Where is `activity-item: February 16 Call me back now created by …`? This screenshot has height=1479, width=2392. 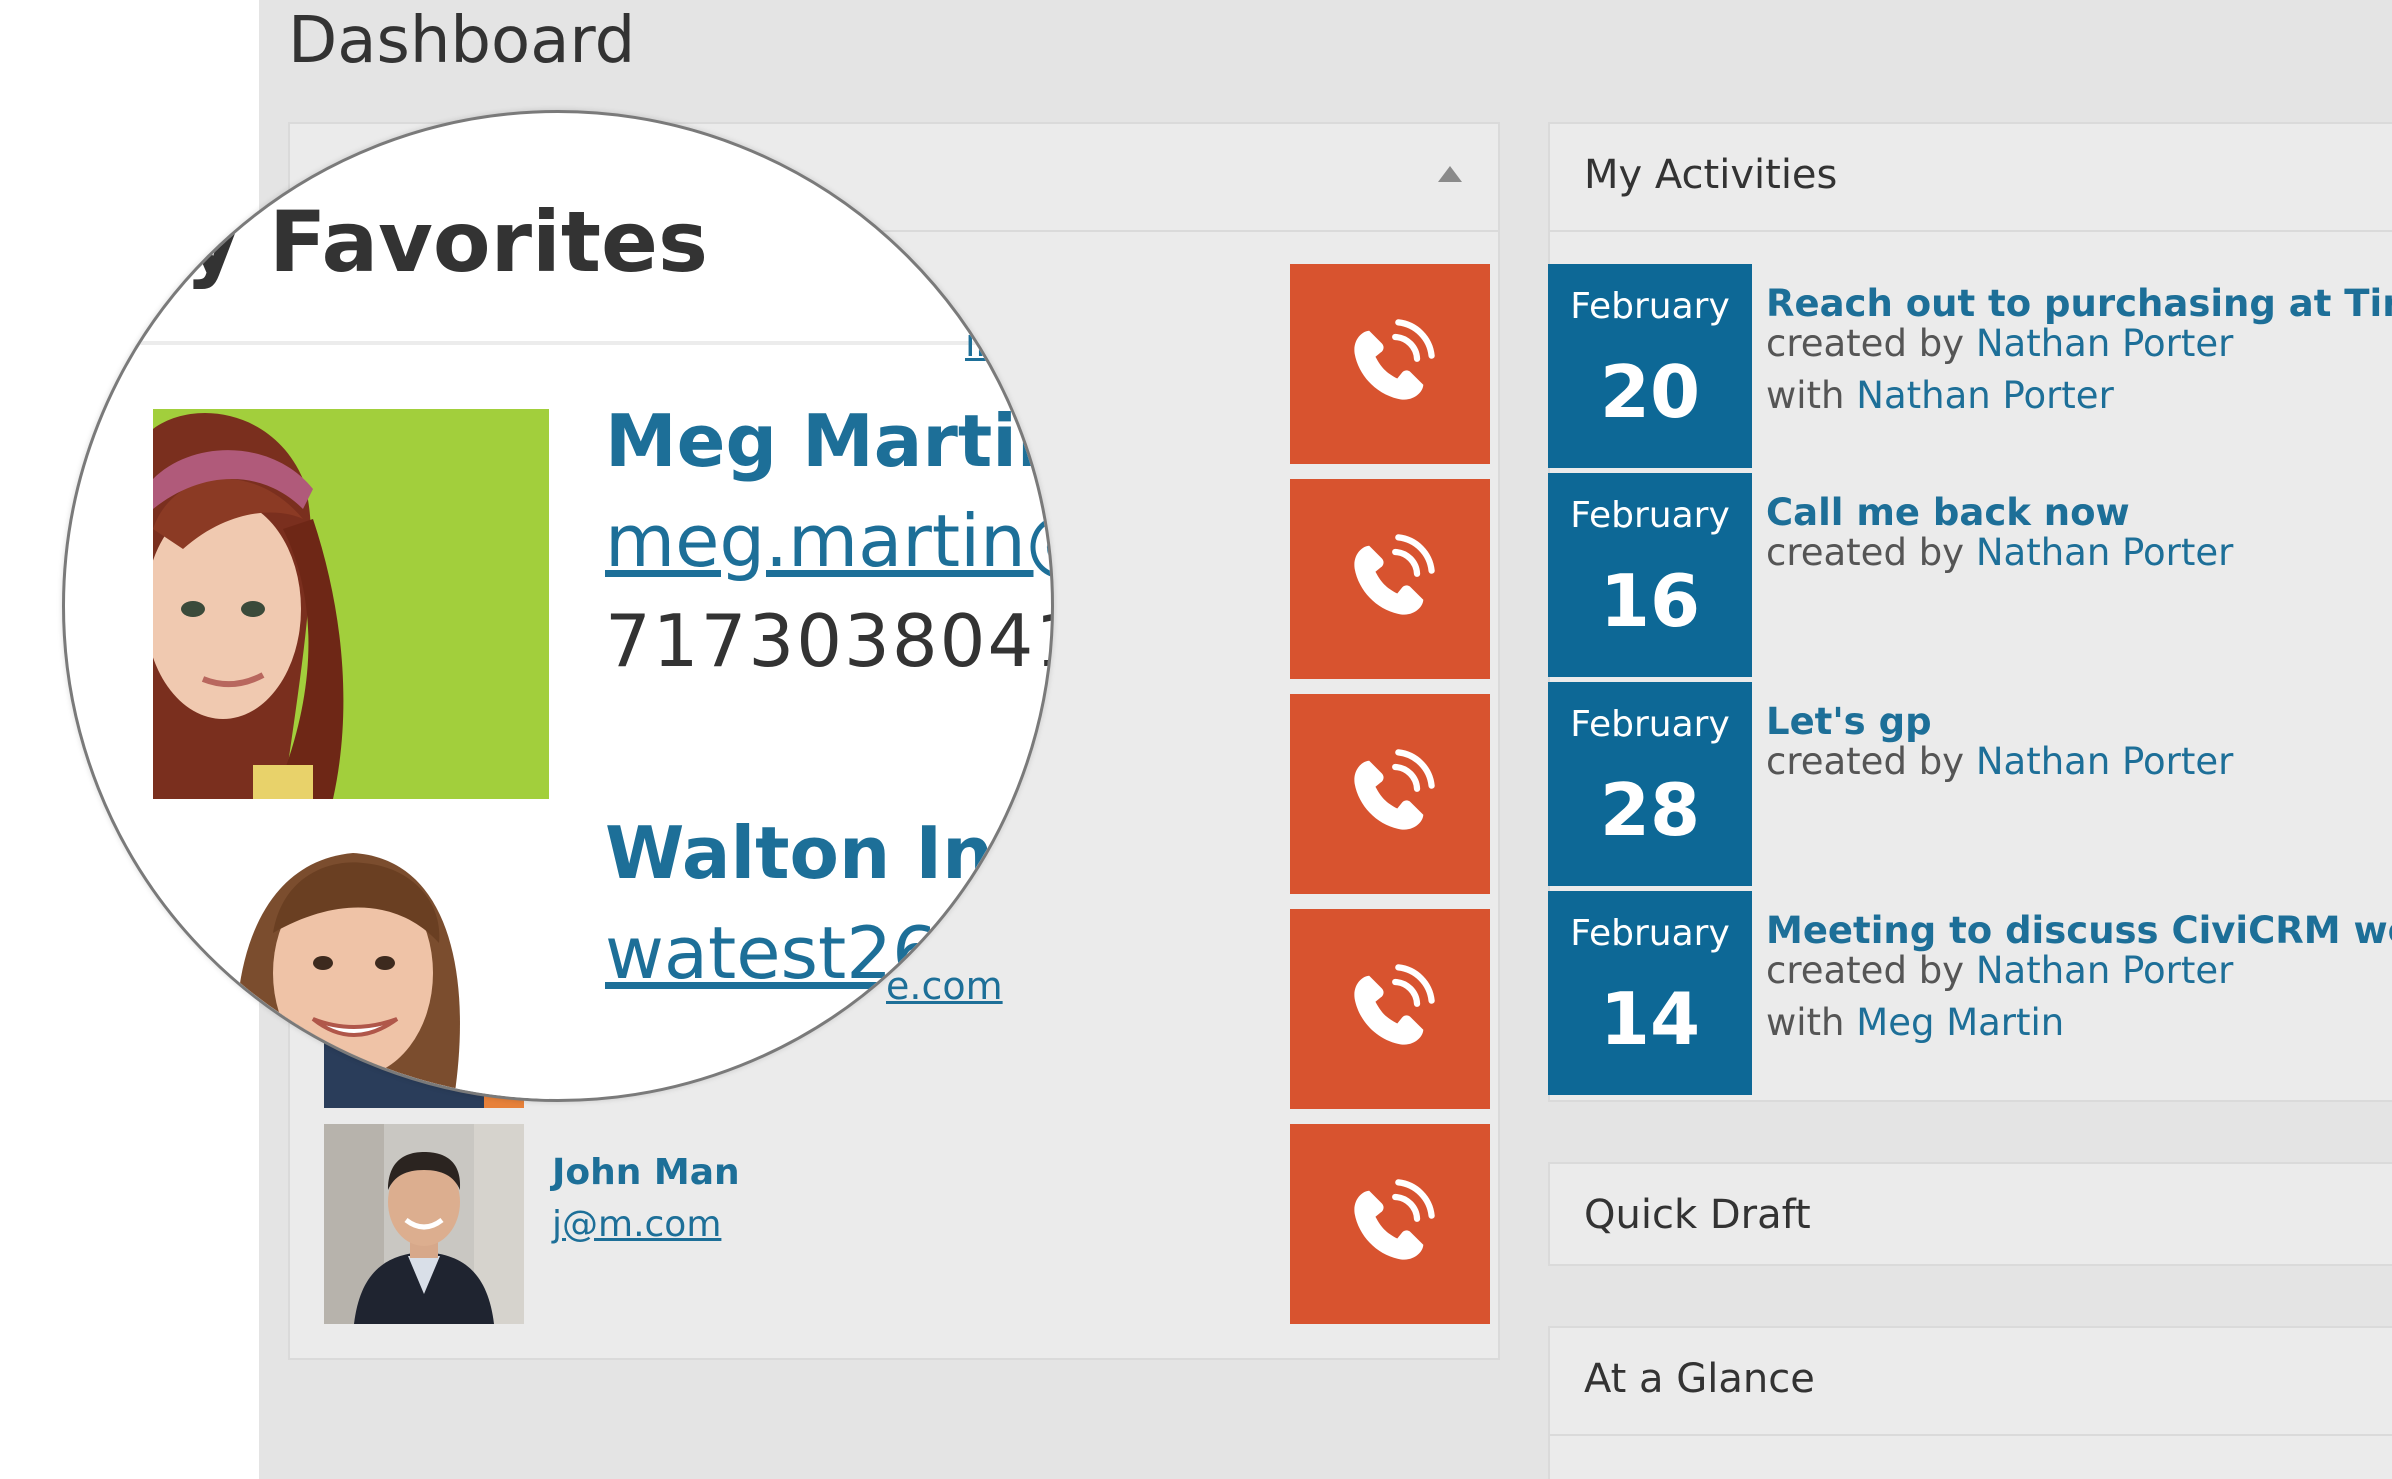
activity-item: February 16 Call me back now created by … is located at coordinates (1970, 576).